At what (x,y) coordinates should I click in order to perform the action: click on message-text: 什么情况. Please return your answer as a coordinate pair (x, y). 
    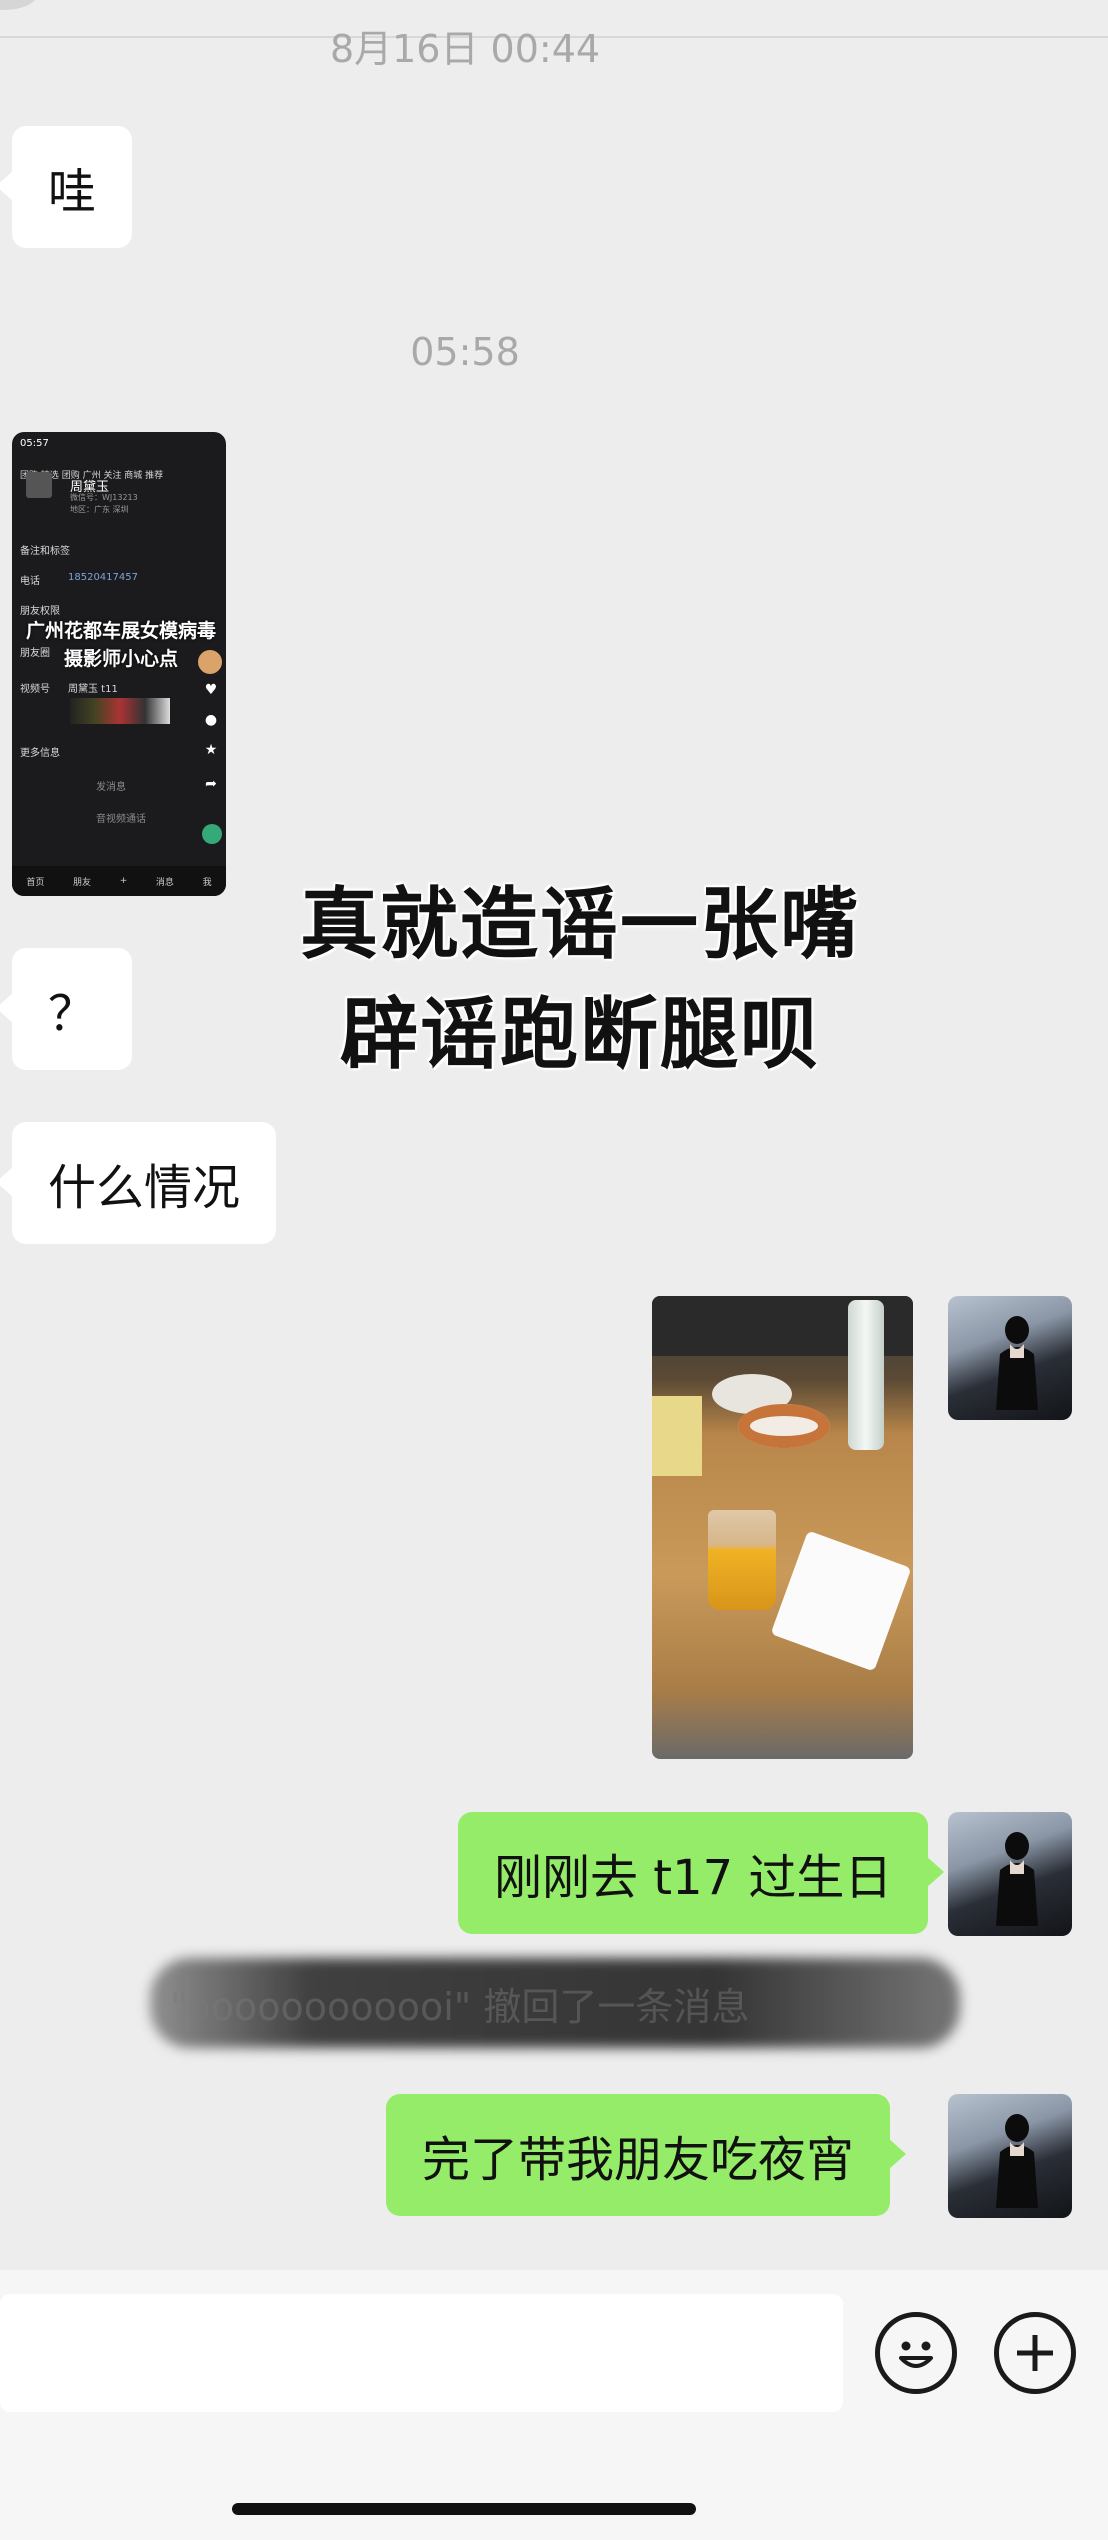
    Looking at the image, I should click on (144, 1188).